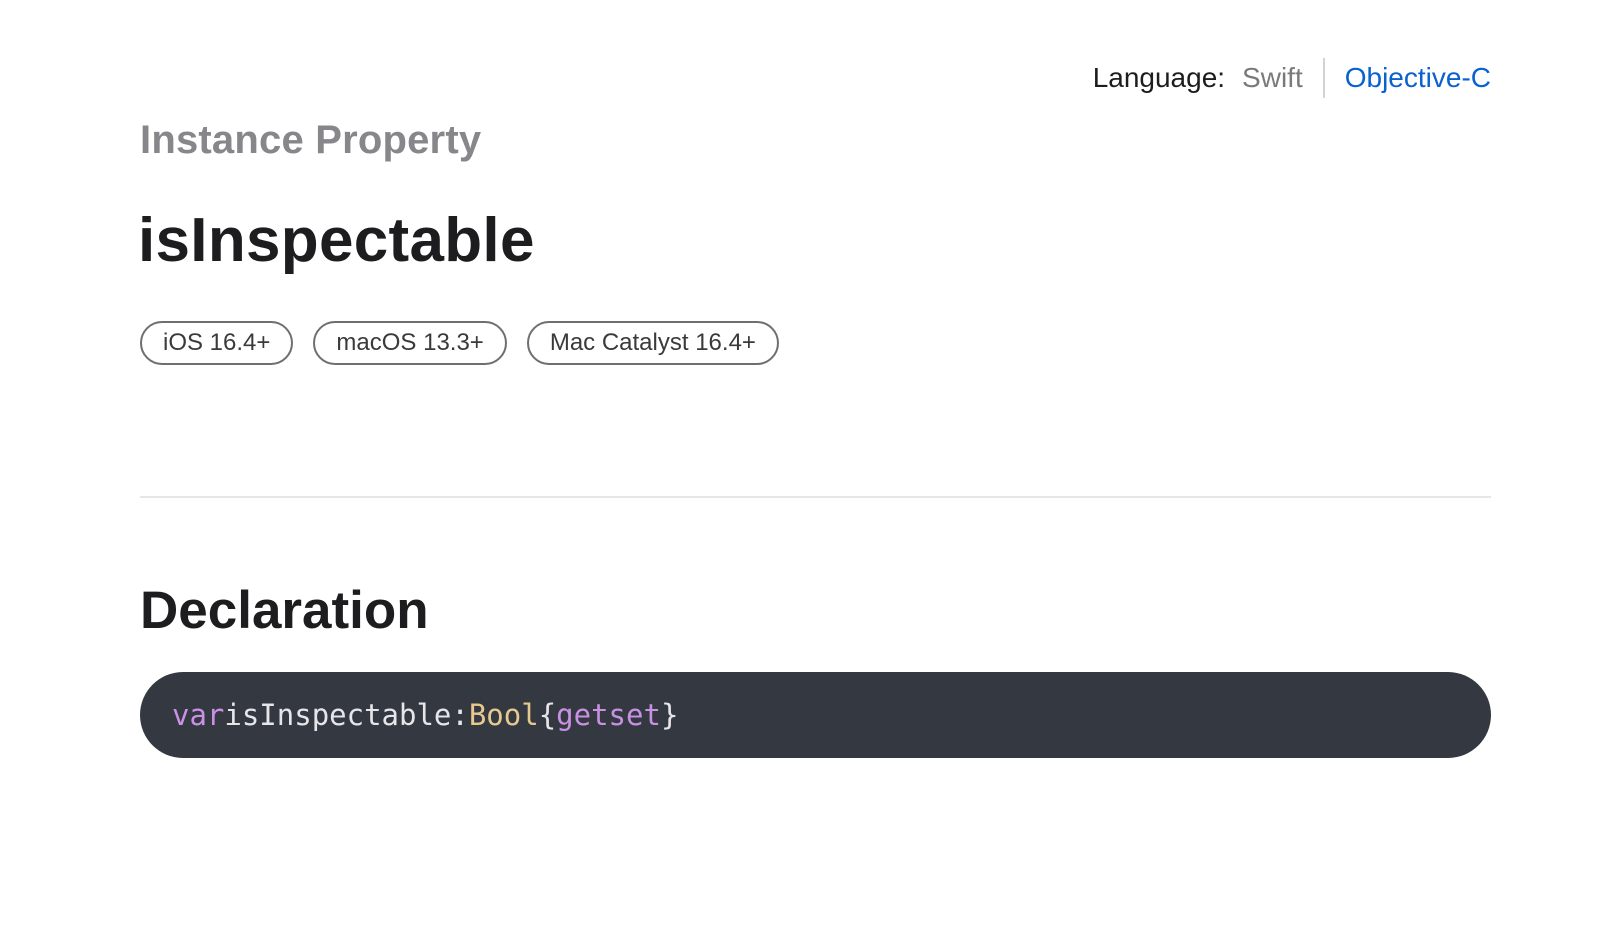 The width and height of the screenshot is (1604, 930). I want to click on language-switcher: Language: Swift Objective-C, so click(1292, 78).